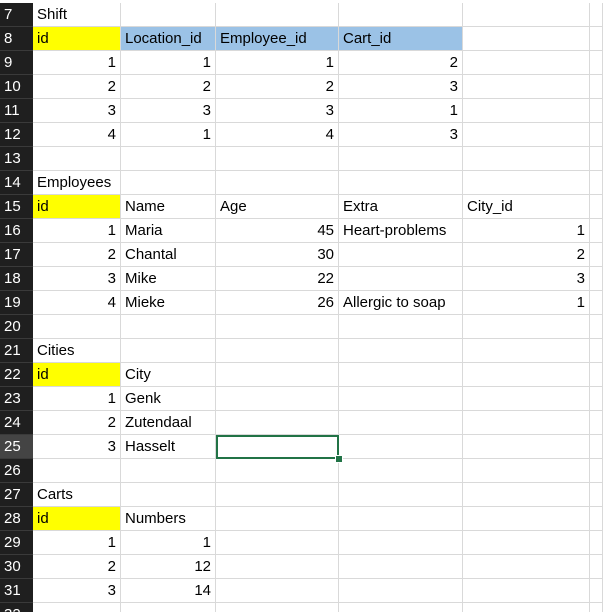  Describe the element at coordinates (526, 183) in the screenshot. I see `cell-E14` at that location.